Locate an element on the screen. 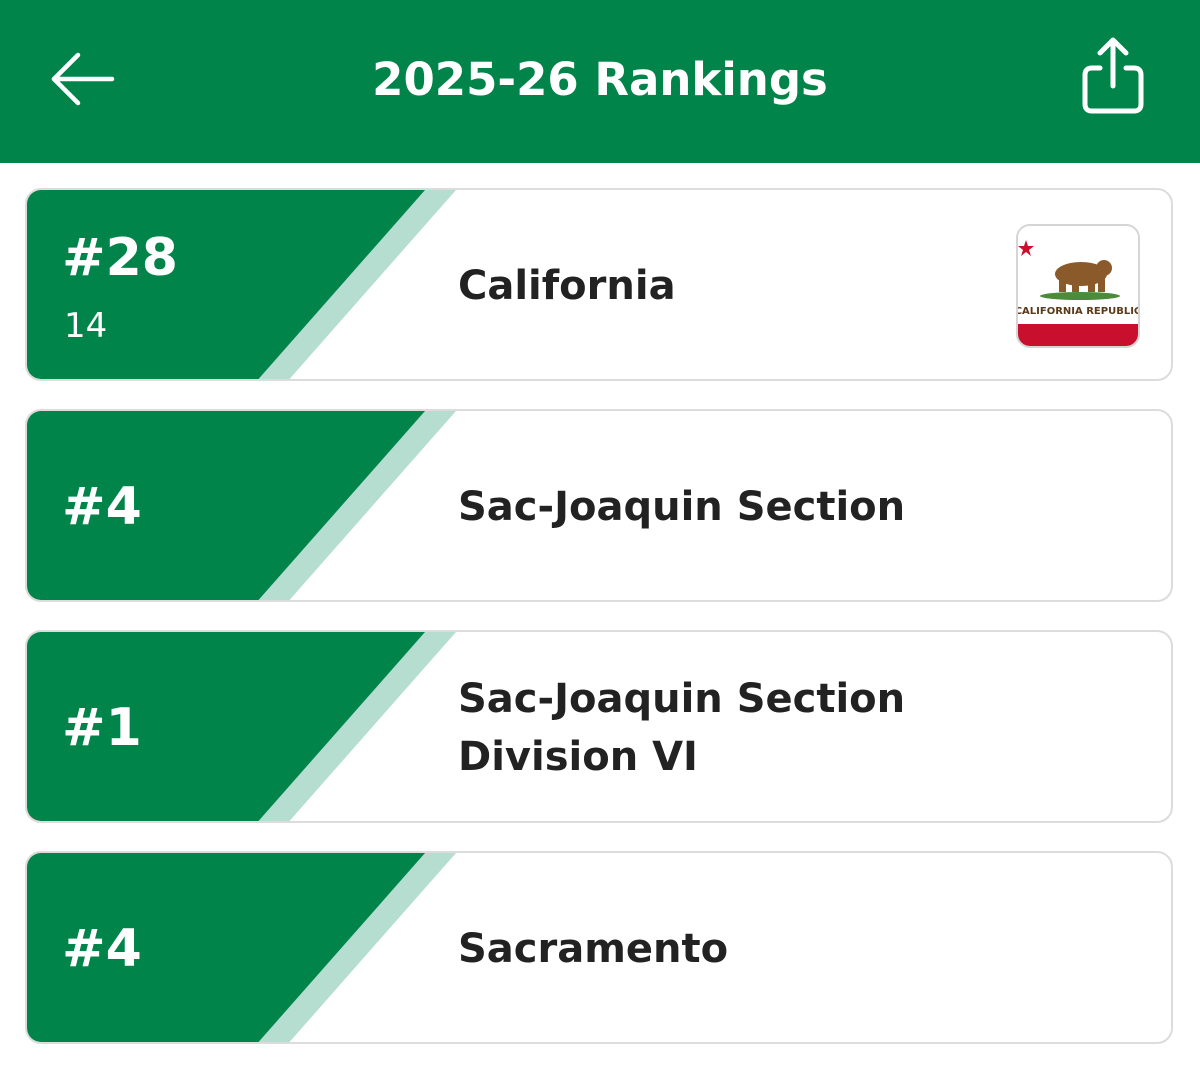  ranking-name-line2: Division VI is located at coordinates (578, 757).